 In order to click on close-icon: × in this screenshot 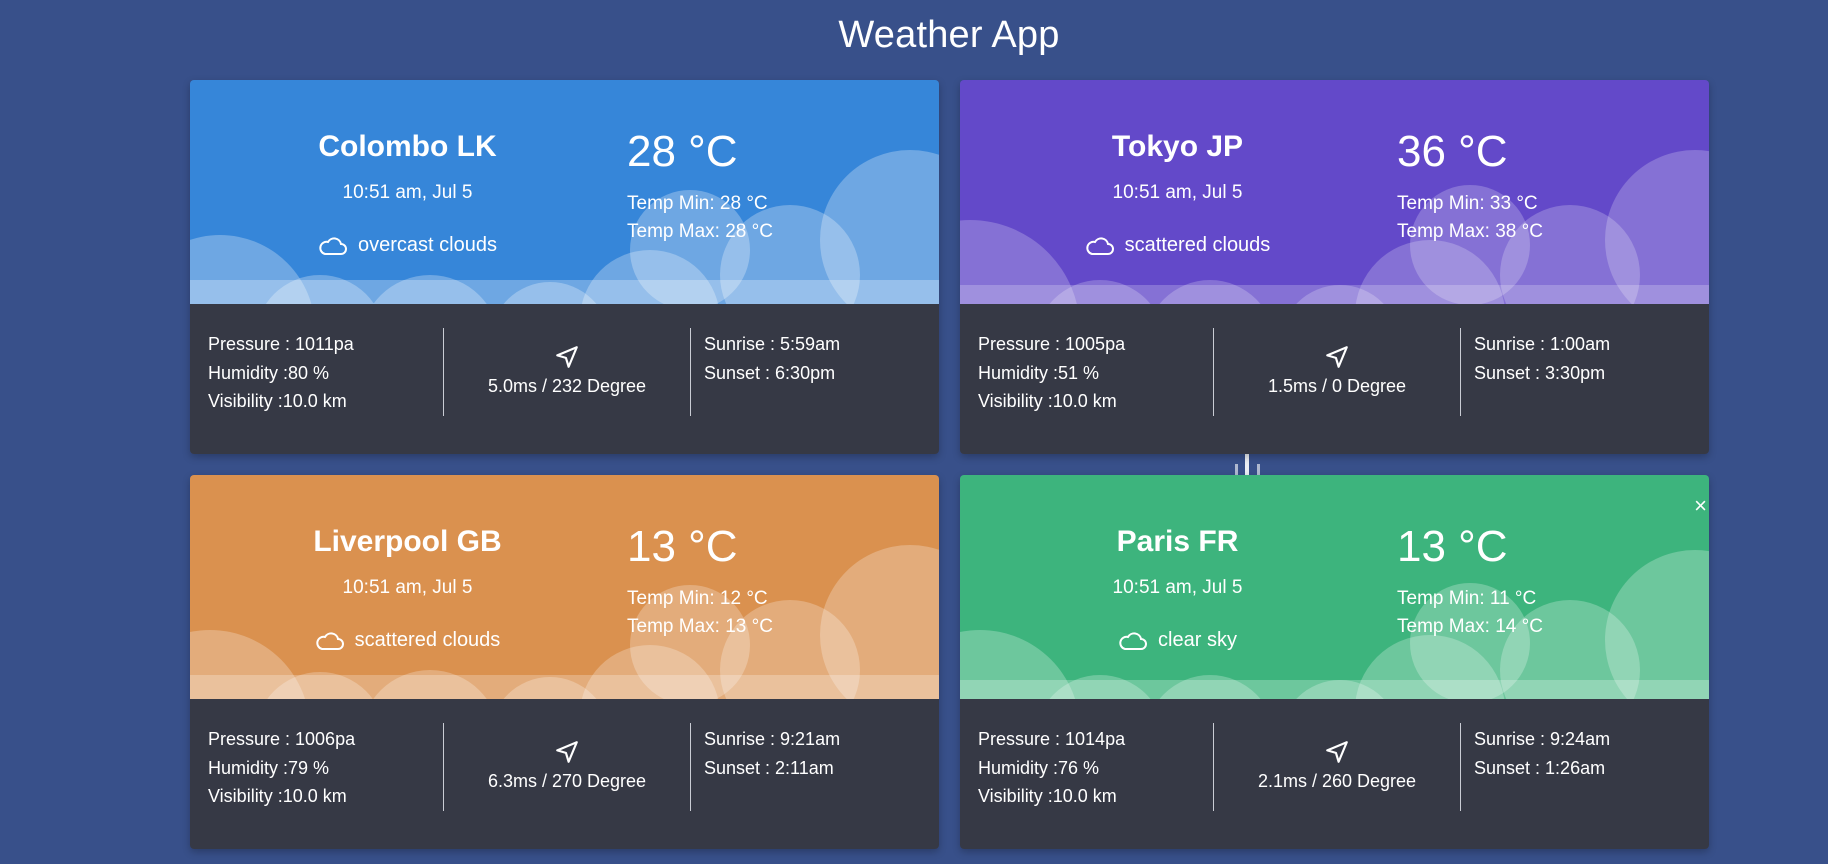, I will do `click(1700, 506)`.